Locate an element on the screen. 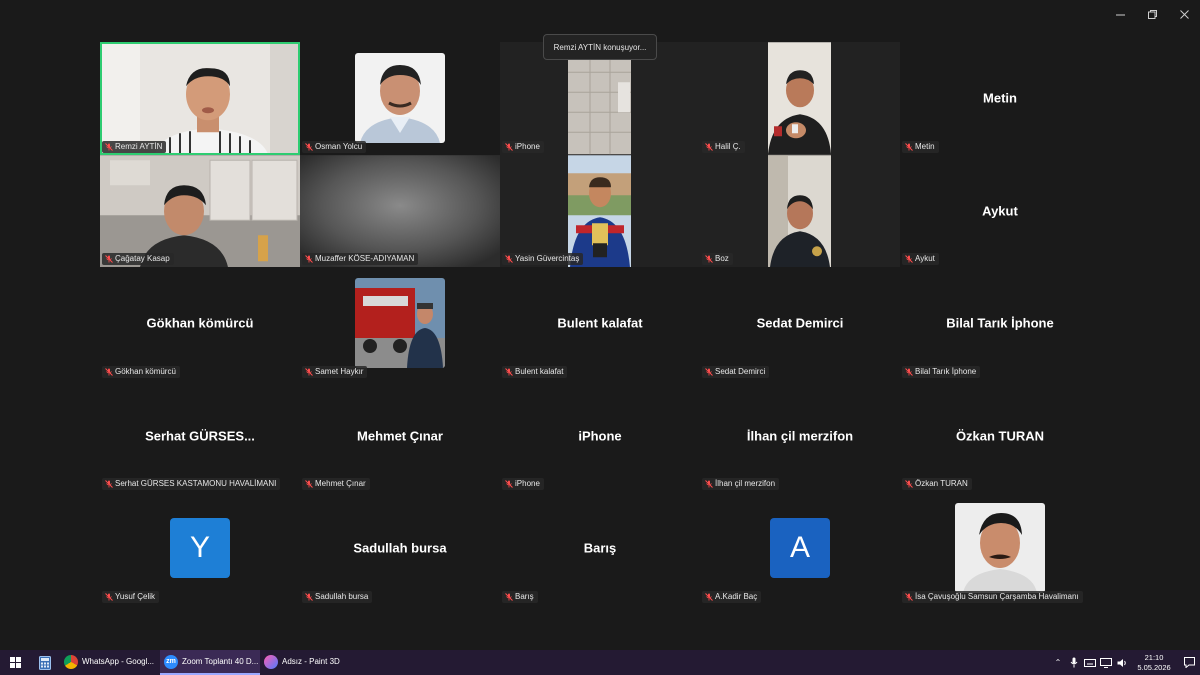 This screenshot has width=1200, height=675. participant-tile-ozkan-turan: Özkan TURAN Özkan TURAN is located at coordinates (1000, 435).